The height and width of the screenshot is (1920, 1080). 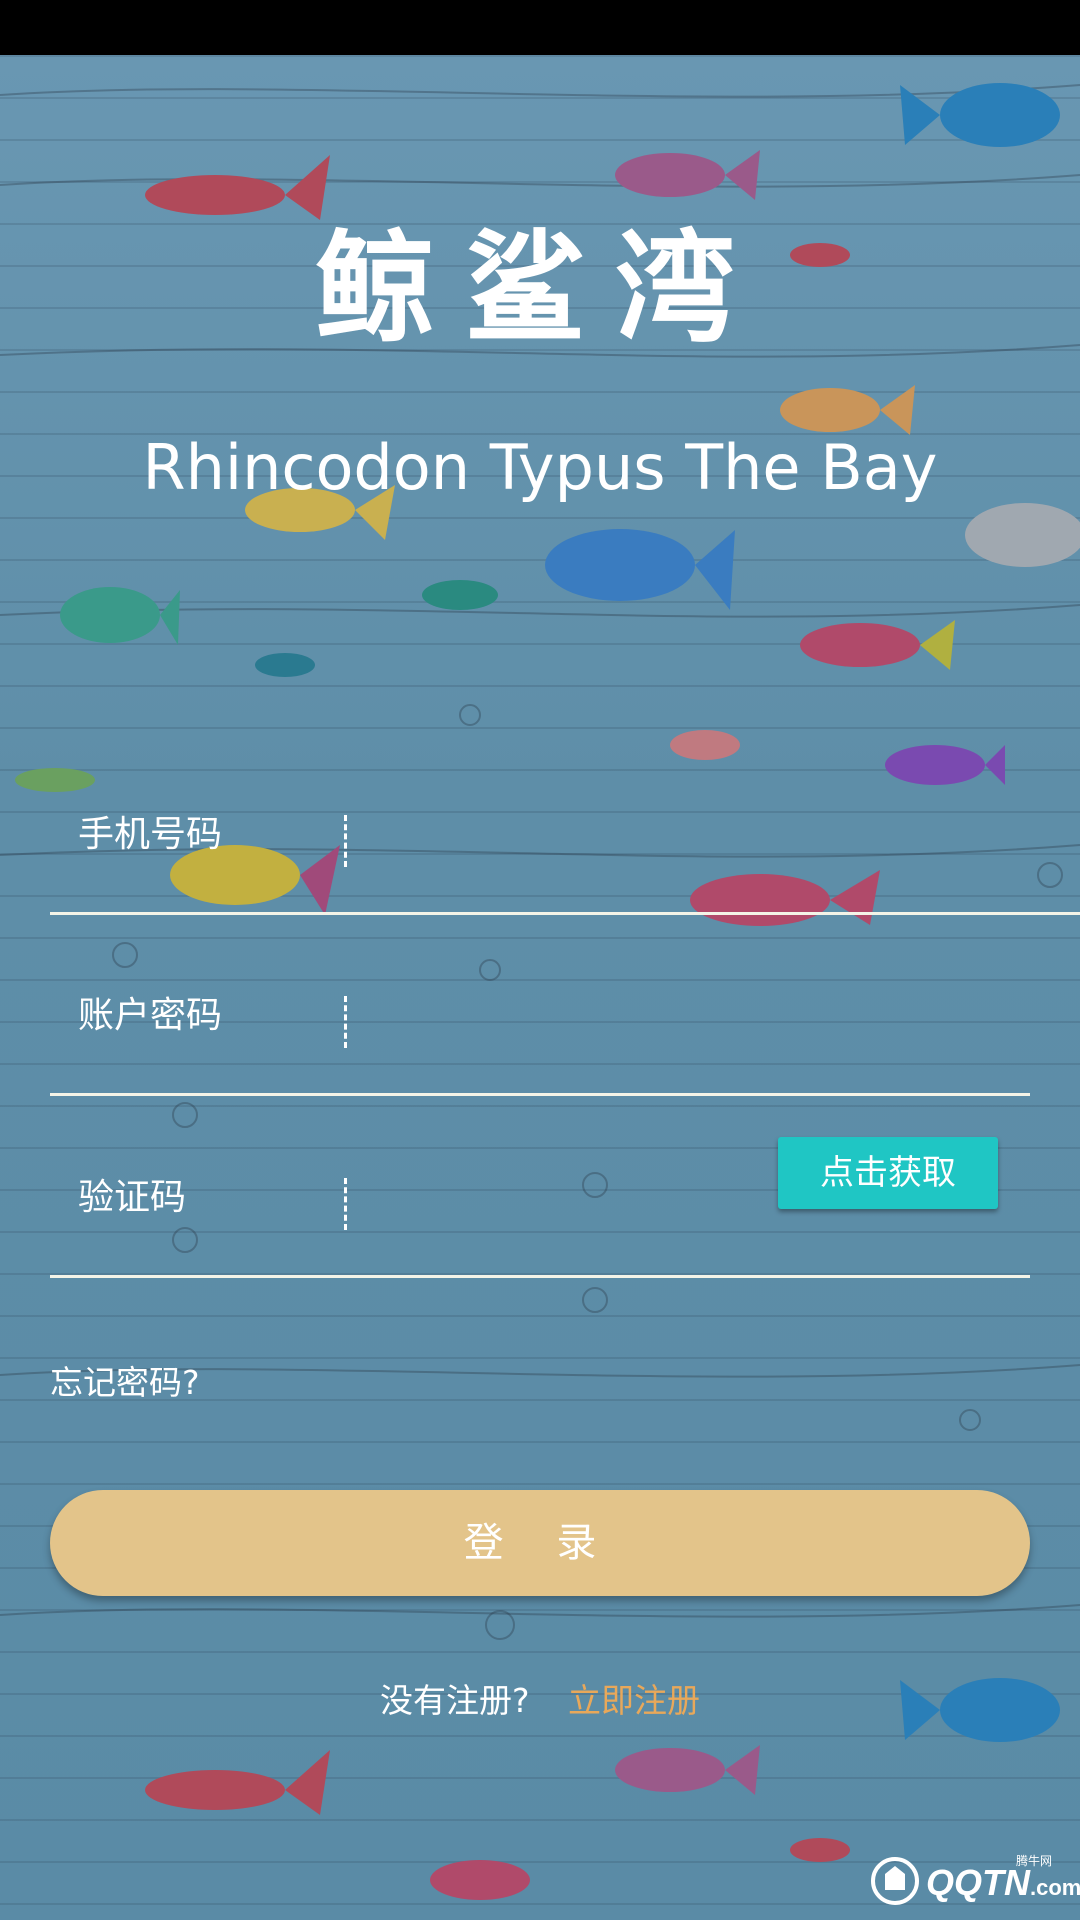 I want to click on app-title: 鲸鲨湾, so click(x=540, y=289).